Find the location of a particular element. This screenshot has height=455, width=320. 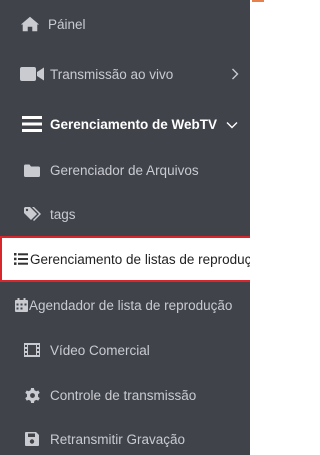

menu-item-label: Gerenciador de Arquivos is located at coordinates (124, 170).